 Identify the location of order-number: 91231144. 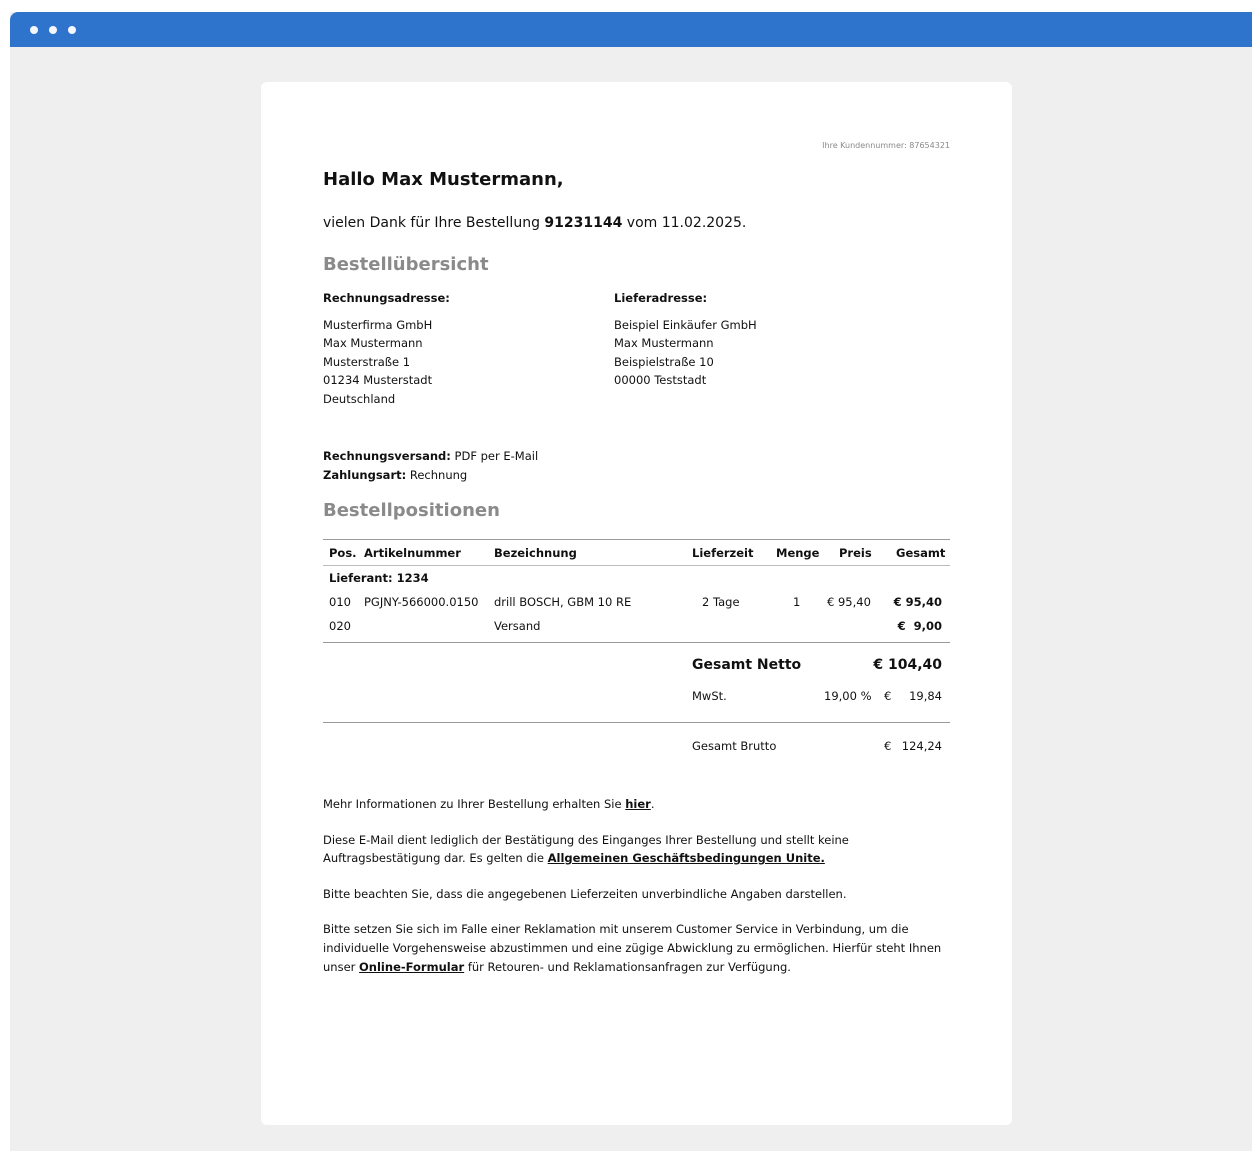
(583, 223).